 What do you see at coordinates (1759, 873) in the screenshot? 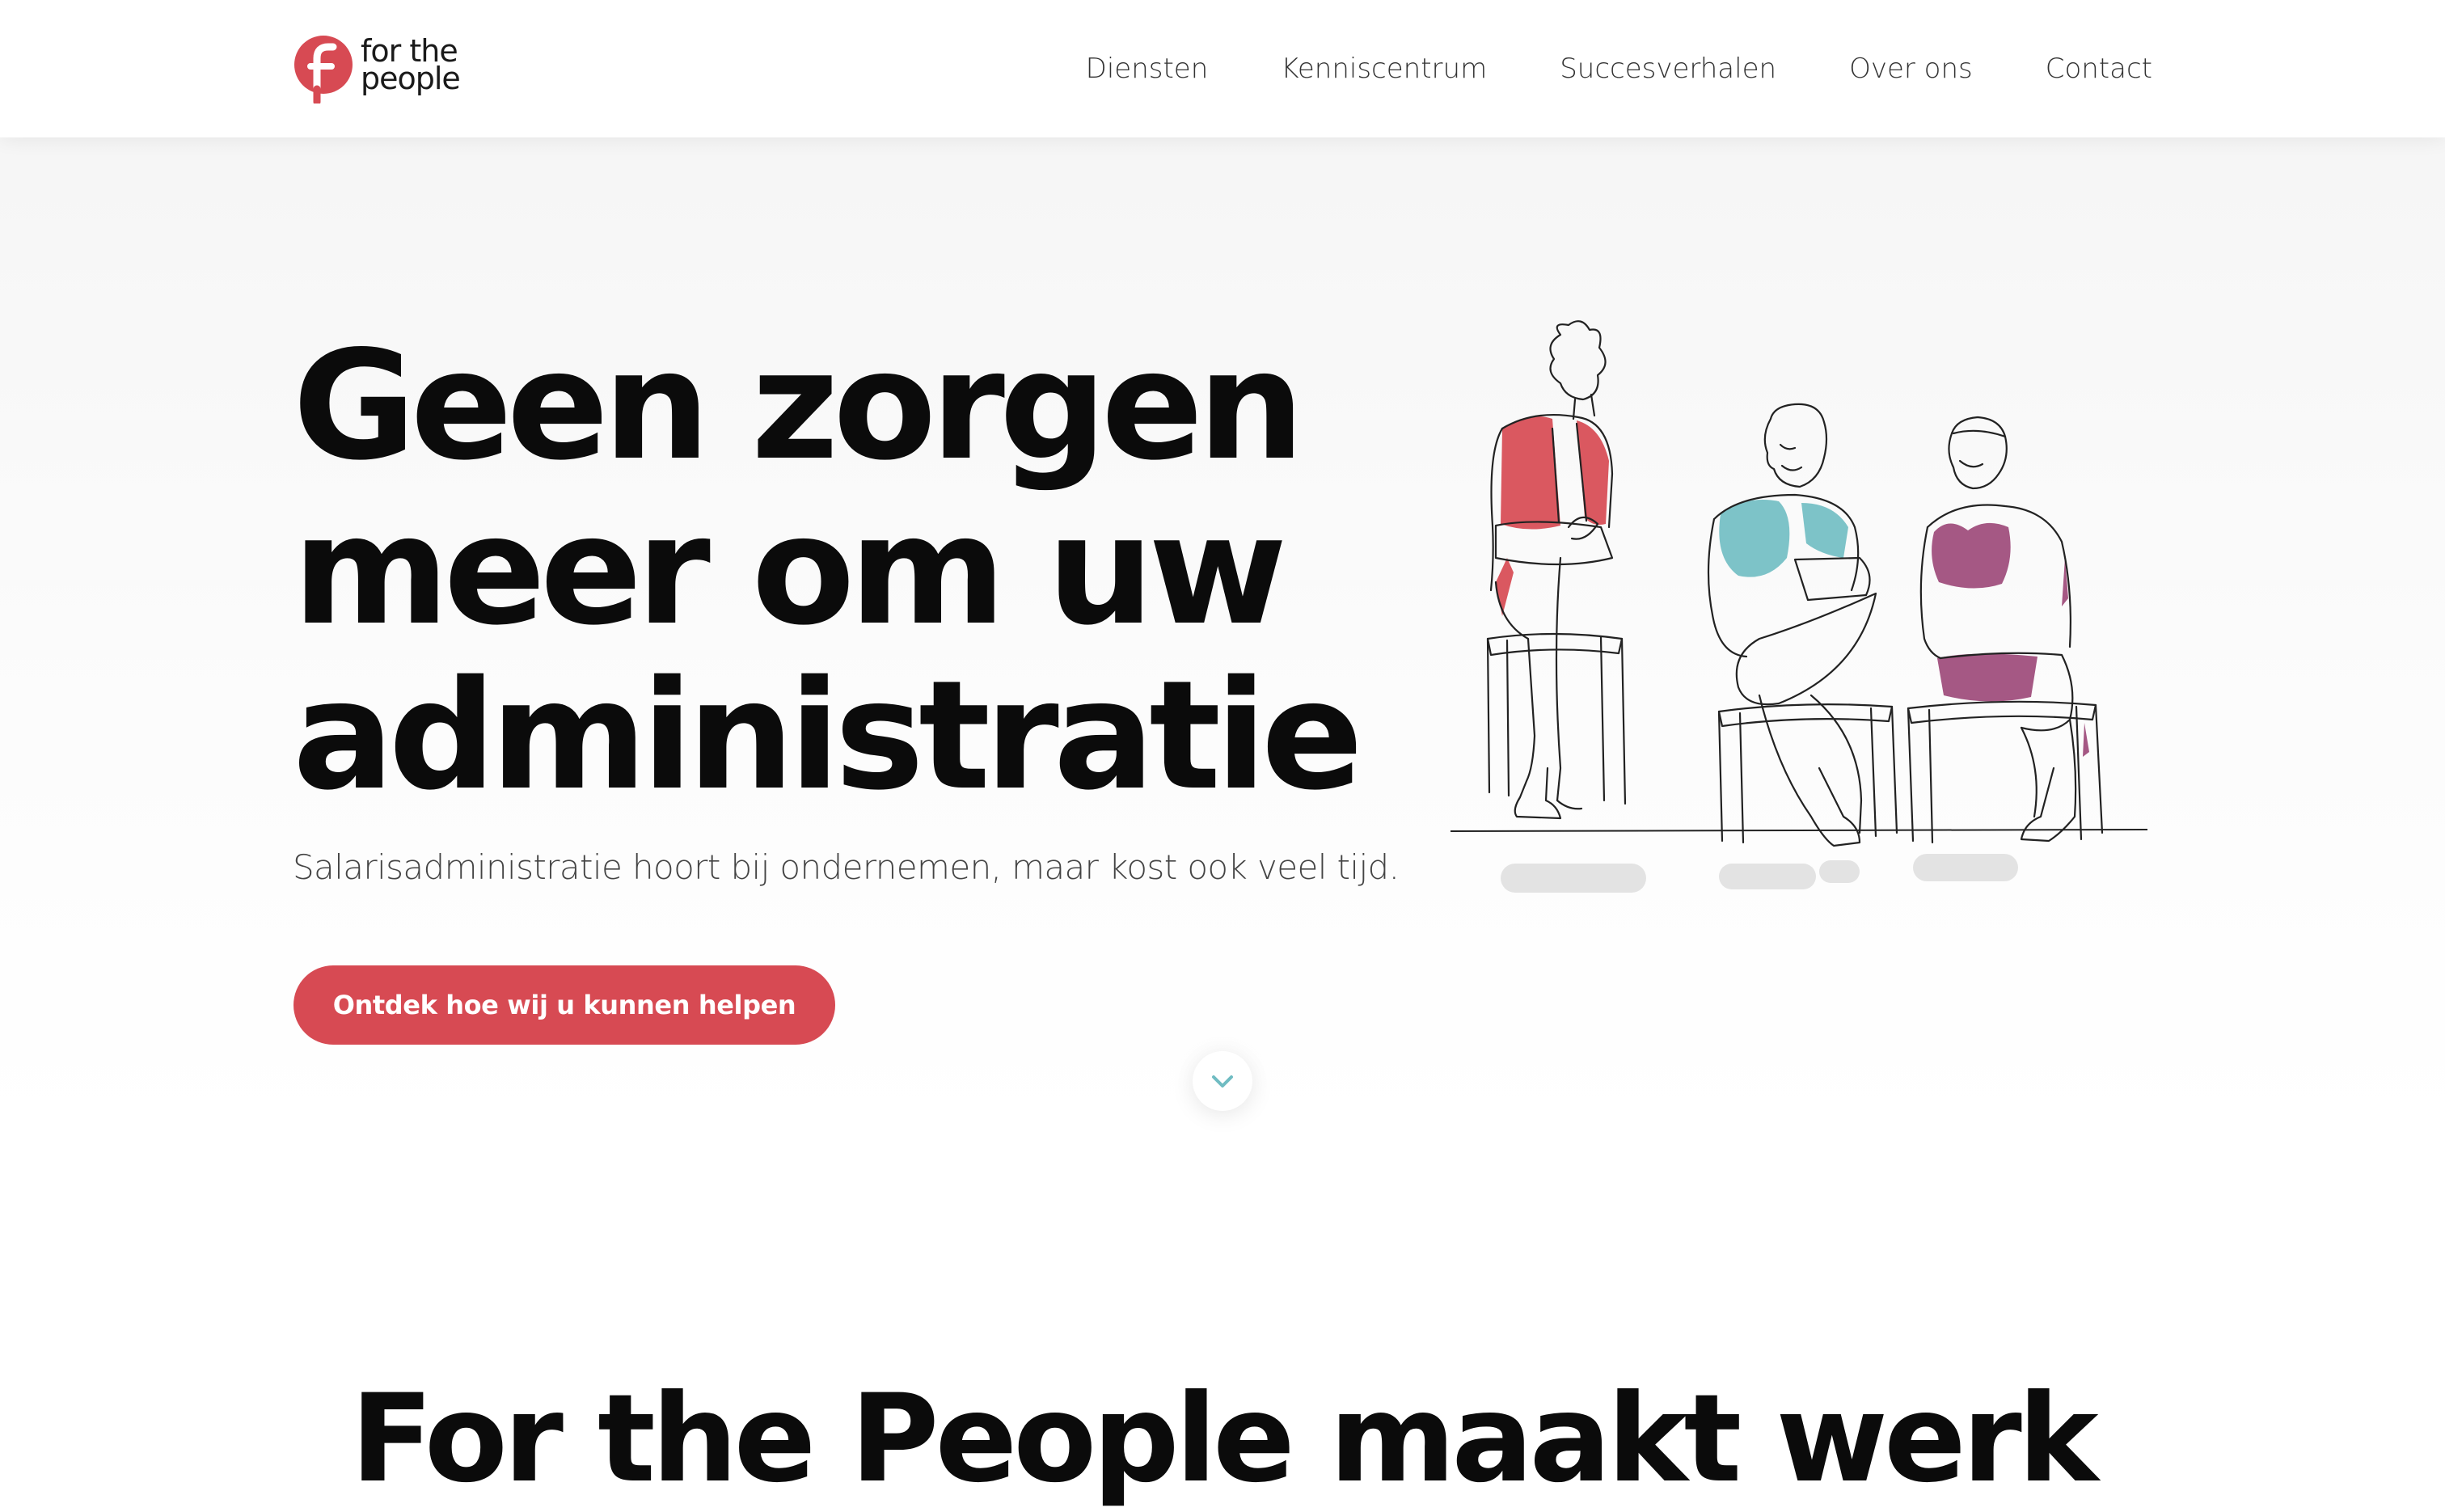
I see `illustration-shadows` at bounding box center [1759, 873].